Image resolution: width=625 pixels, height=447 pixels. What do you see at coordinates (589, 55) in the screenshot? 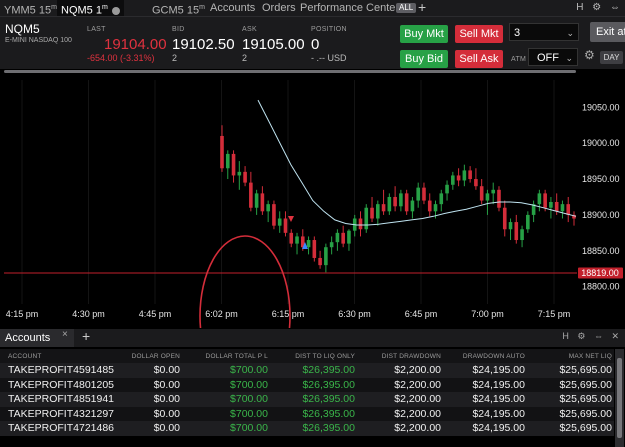
I see `gear-icon: ⚙` at bounding box center [589, 55].